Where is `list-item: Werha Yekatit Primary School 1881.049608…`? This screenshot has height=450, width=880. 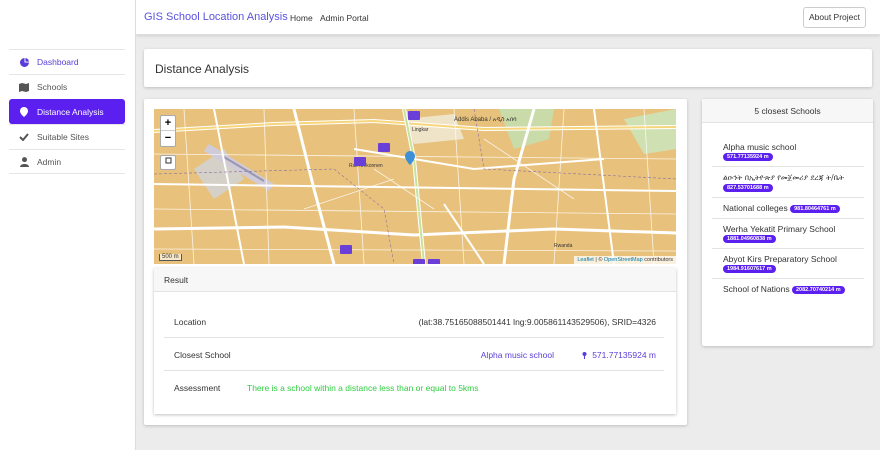
list-item: Werha Yekatit Primary School 1881.049608… is located at coordinates (788, 234).